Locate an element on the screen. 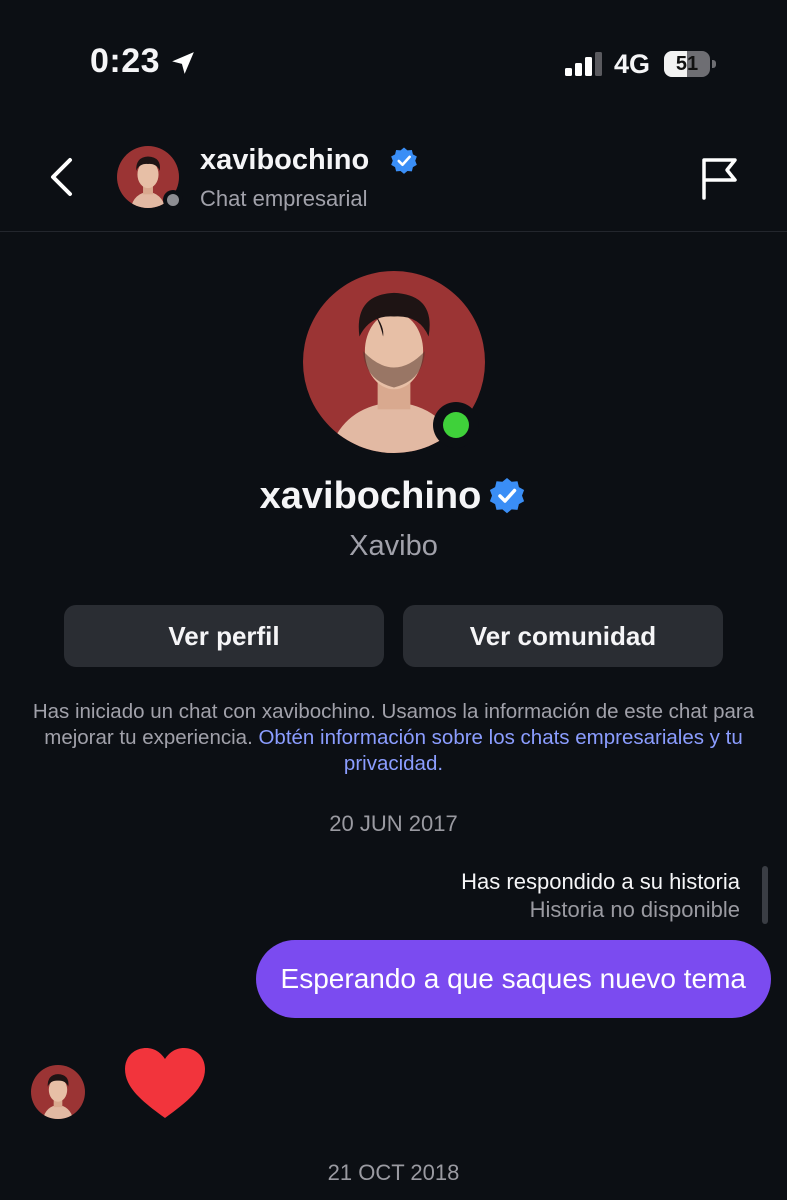 Image resolution: width=787 pixels, height=1200 pixels. view-profile-button: Ver perfil is located at coordinates (224, 636).